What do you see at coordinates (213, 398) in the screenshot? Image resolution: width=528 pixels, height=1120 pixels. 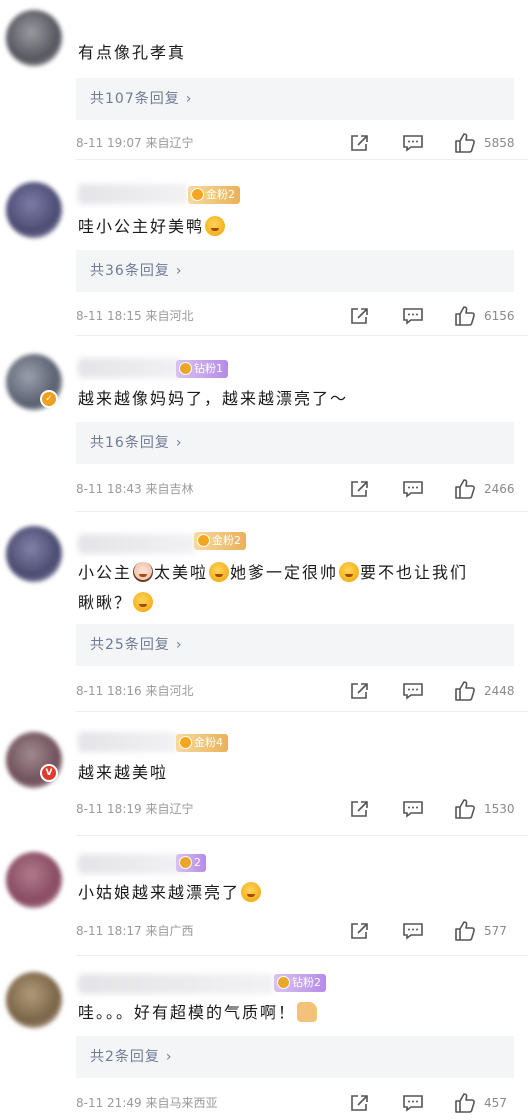 I see `comment-text: 越来越像妈妈了，越来越漂亮了～` at bounding box center [213, 398].